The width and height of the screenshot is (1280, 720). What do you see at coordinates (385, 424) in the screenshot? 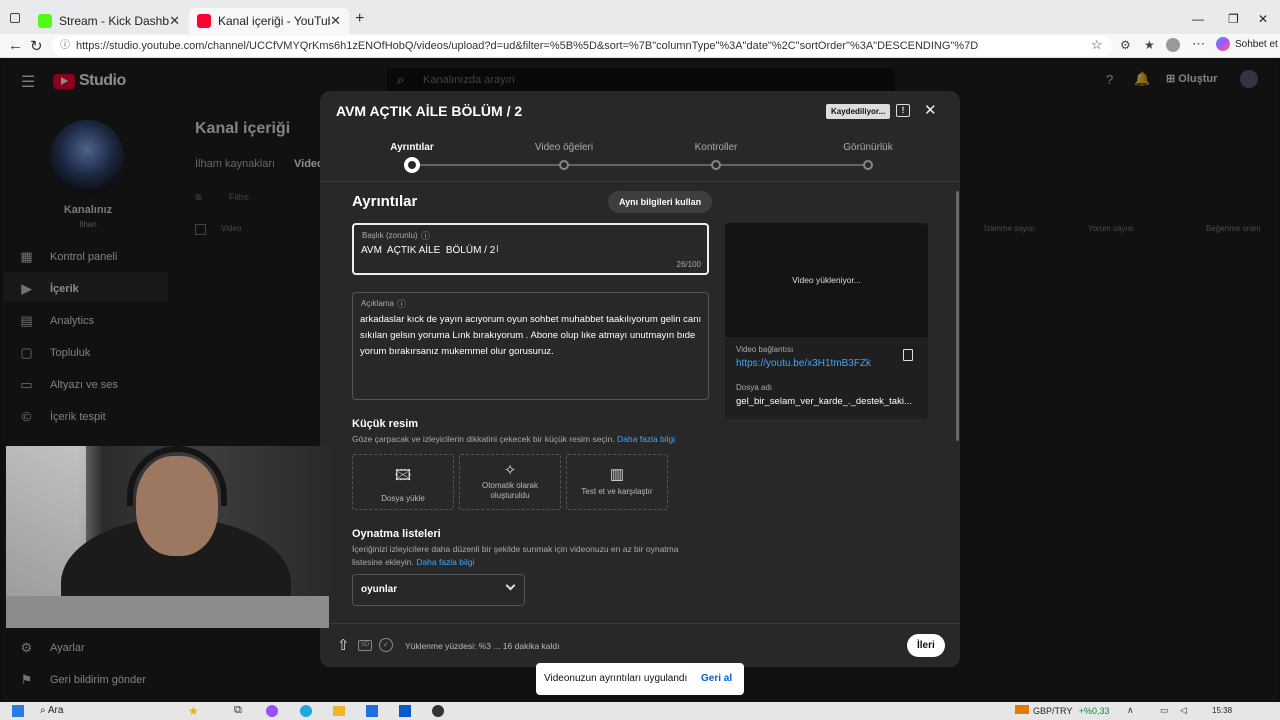
I see `thumbnail-title: Küçük resim` at bounding box center [385, 424].